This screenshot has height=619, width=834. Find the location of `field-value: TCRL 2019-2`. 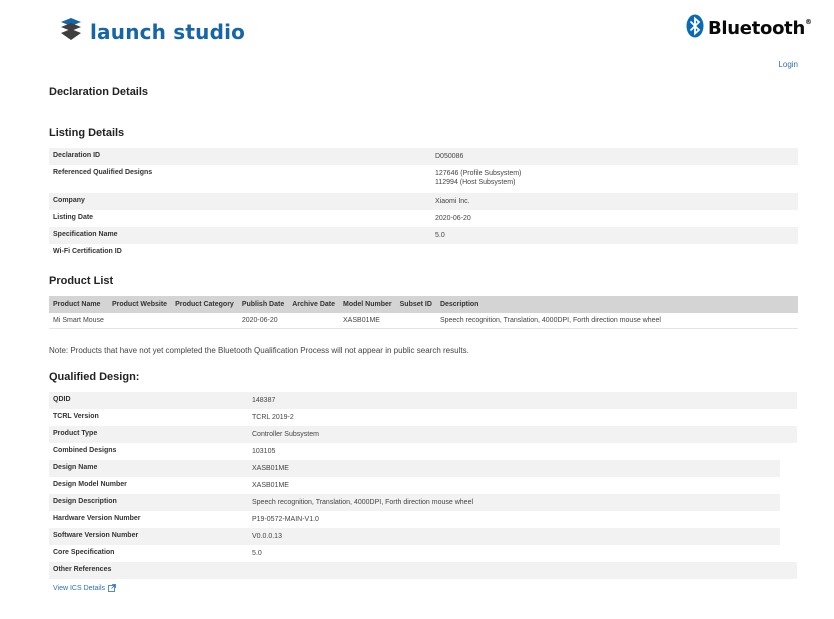

field-value: TCRL 2019-2 is located at coordinates (273, 417).